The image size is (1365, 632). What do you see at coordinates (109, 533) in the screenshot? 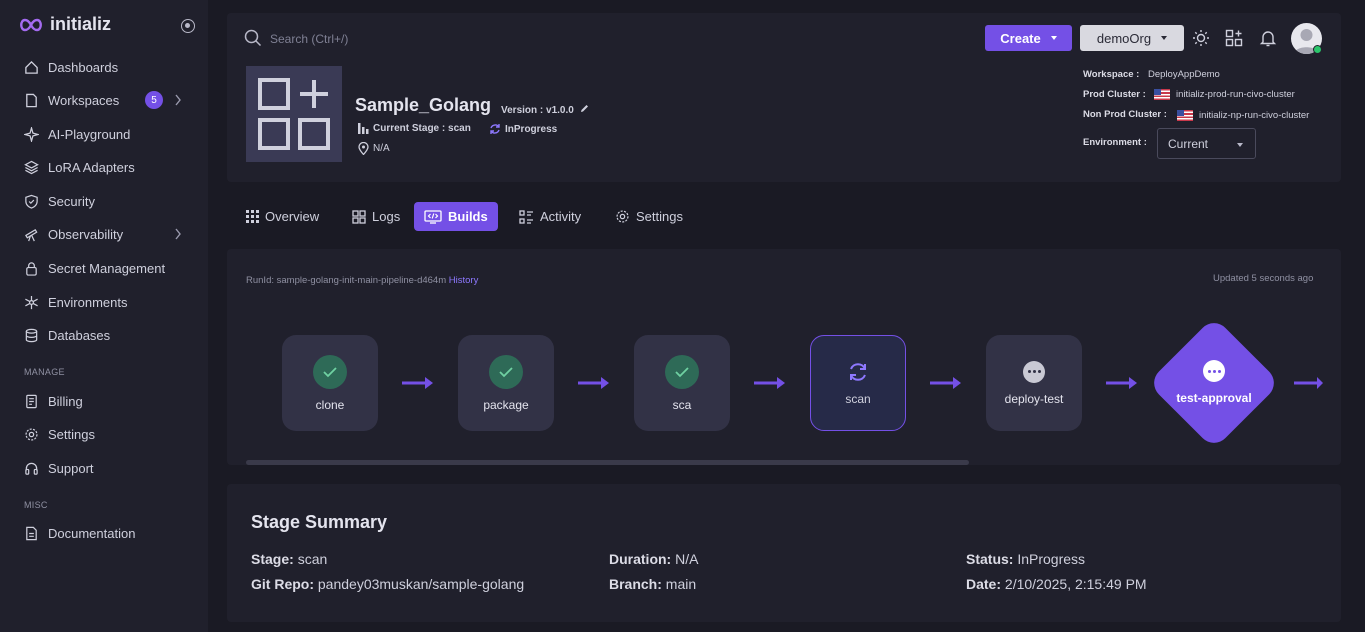
I see `sidebar-item-documentation: Documentation` at bounding box center [109, 533].